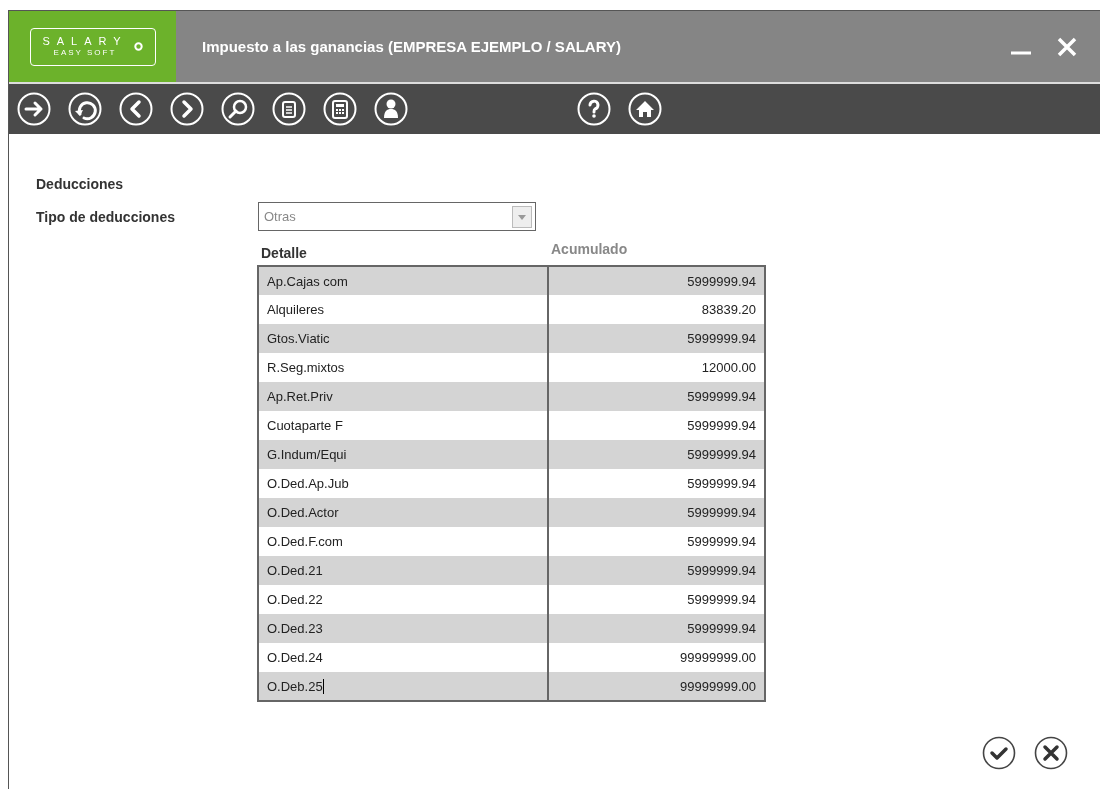  What do you see at coordinates (403, 454) in the screenshot?
I see `table-cell: G.Indum/Equi` at bounding box center [403, 454].